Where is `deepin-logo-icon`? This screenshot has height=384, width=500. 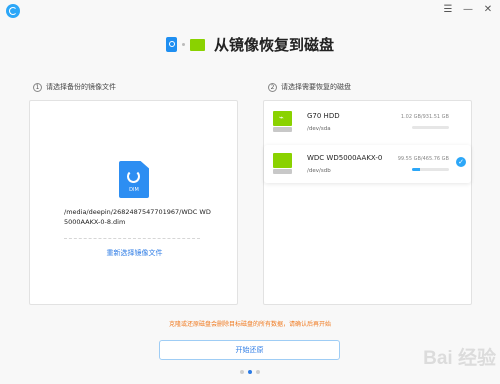 deepin-logo-icon is located at coordinates (13, 11).